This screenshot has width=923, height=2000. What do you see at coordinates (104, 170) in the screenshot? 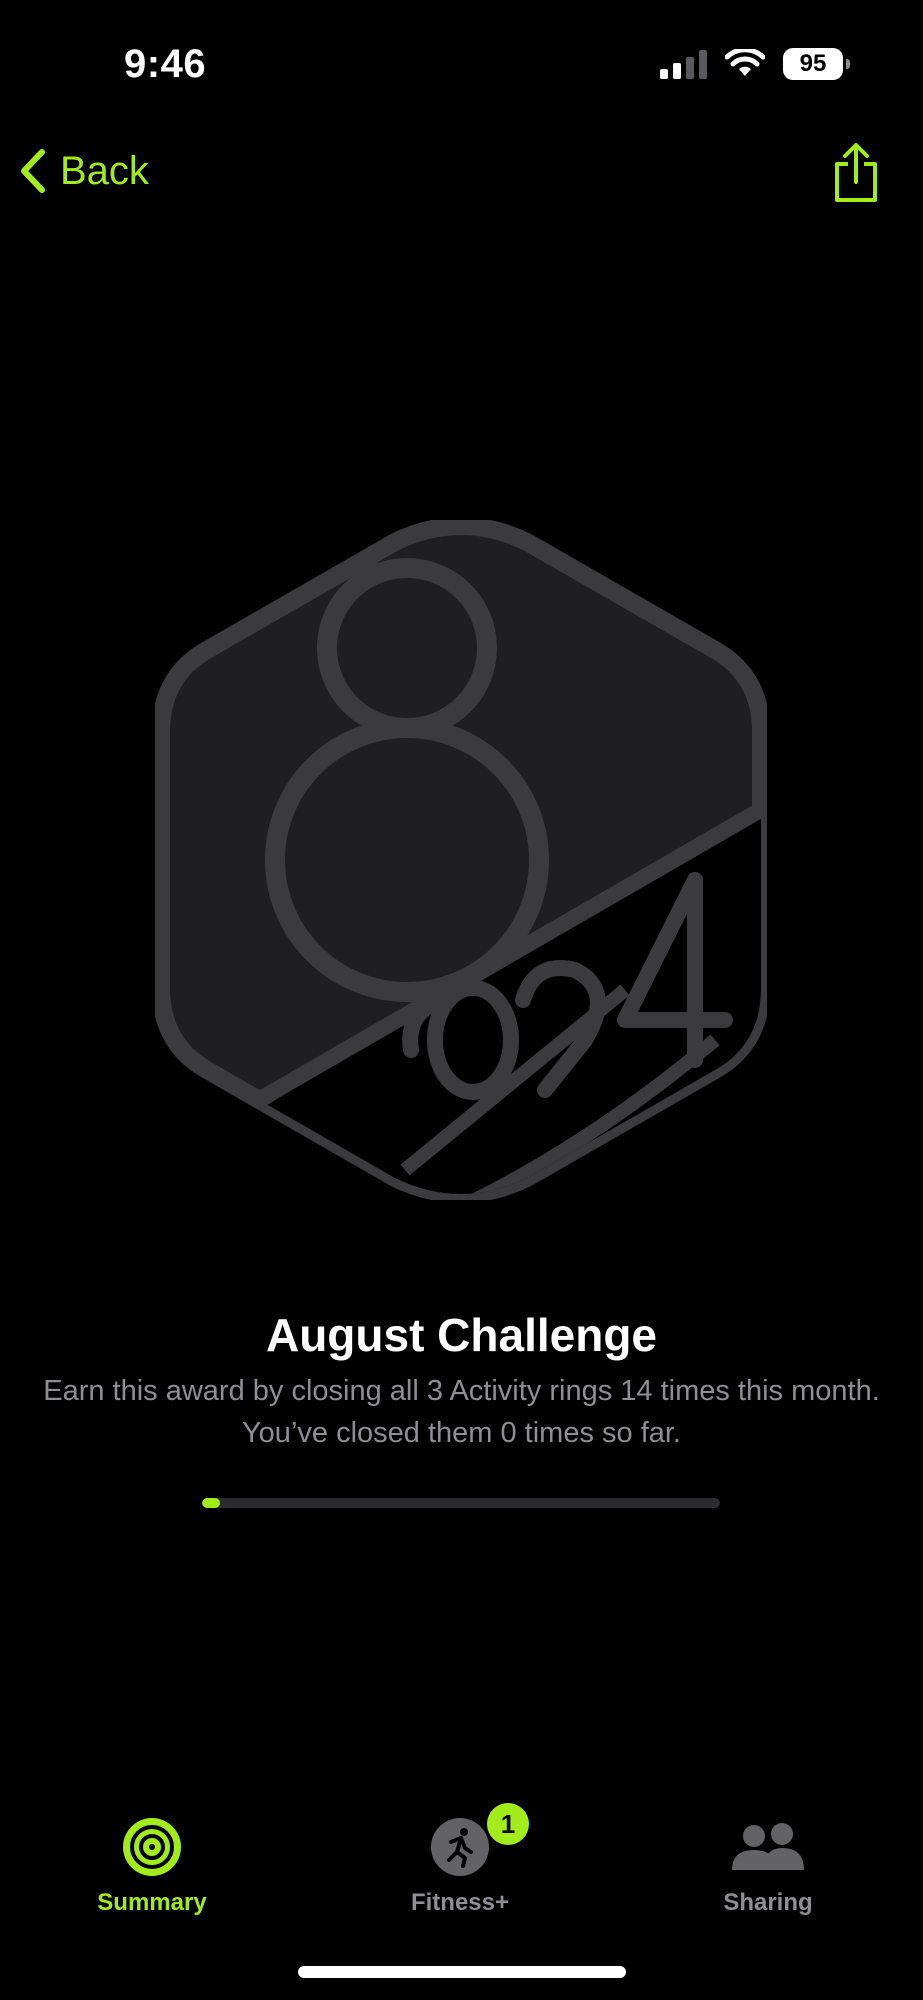
I see `back-label: Back` at bounding box center [104, 170].